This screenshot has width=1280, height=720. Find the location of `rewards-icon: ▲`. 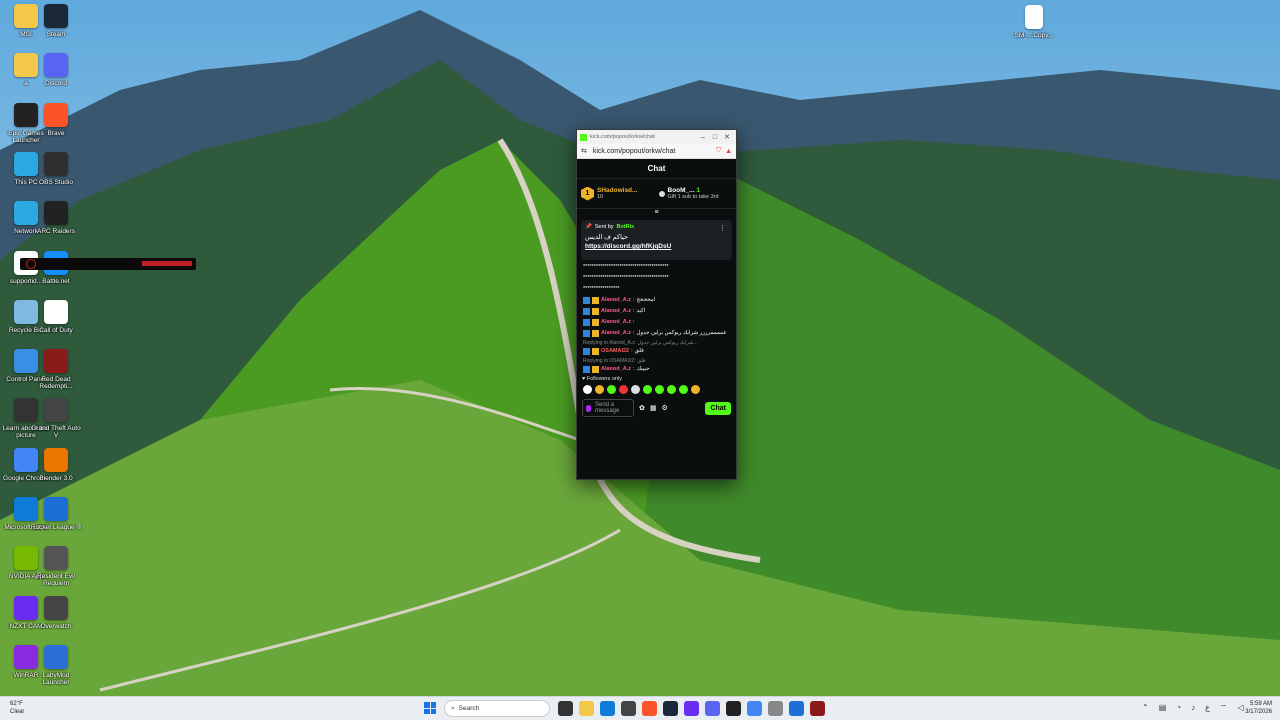

rewards-icon: ▲ is located at coordinates (728, 151).